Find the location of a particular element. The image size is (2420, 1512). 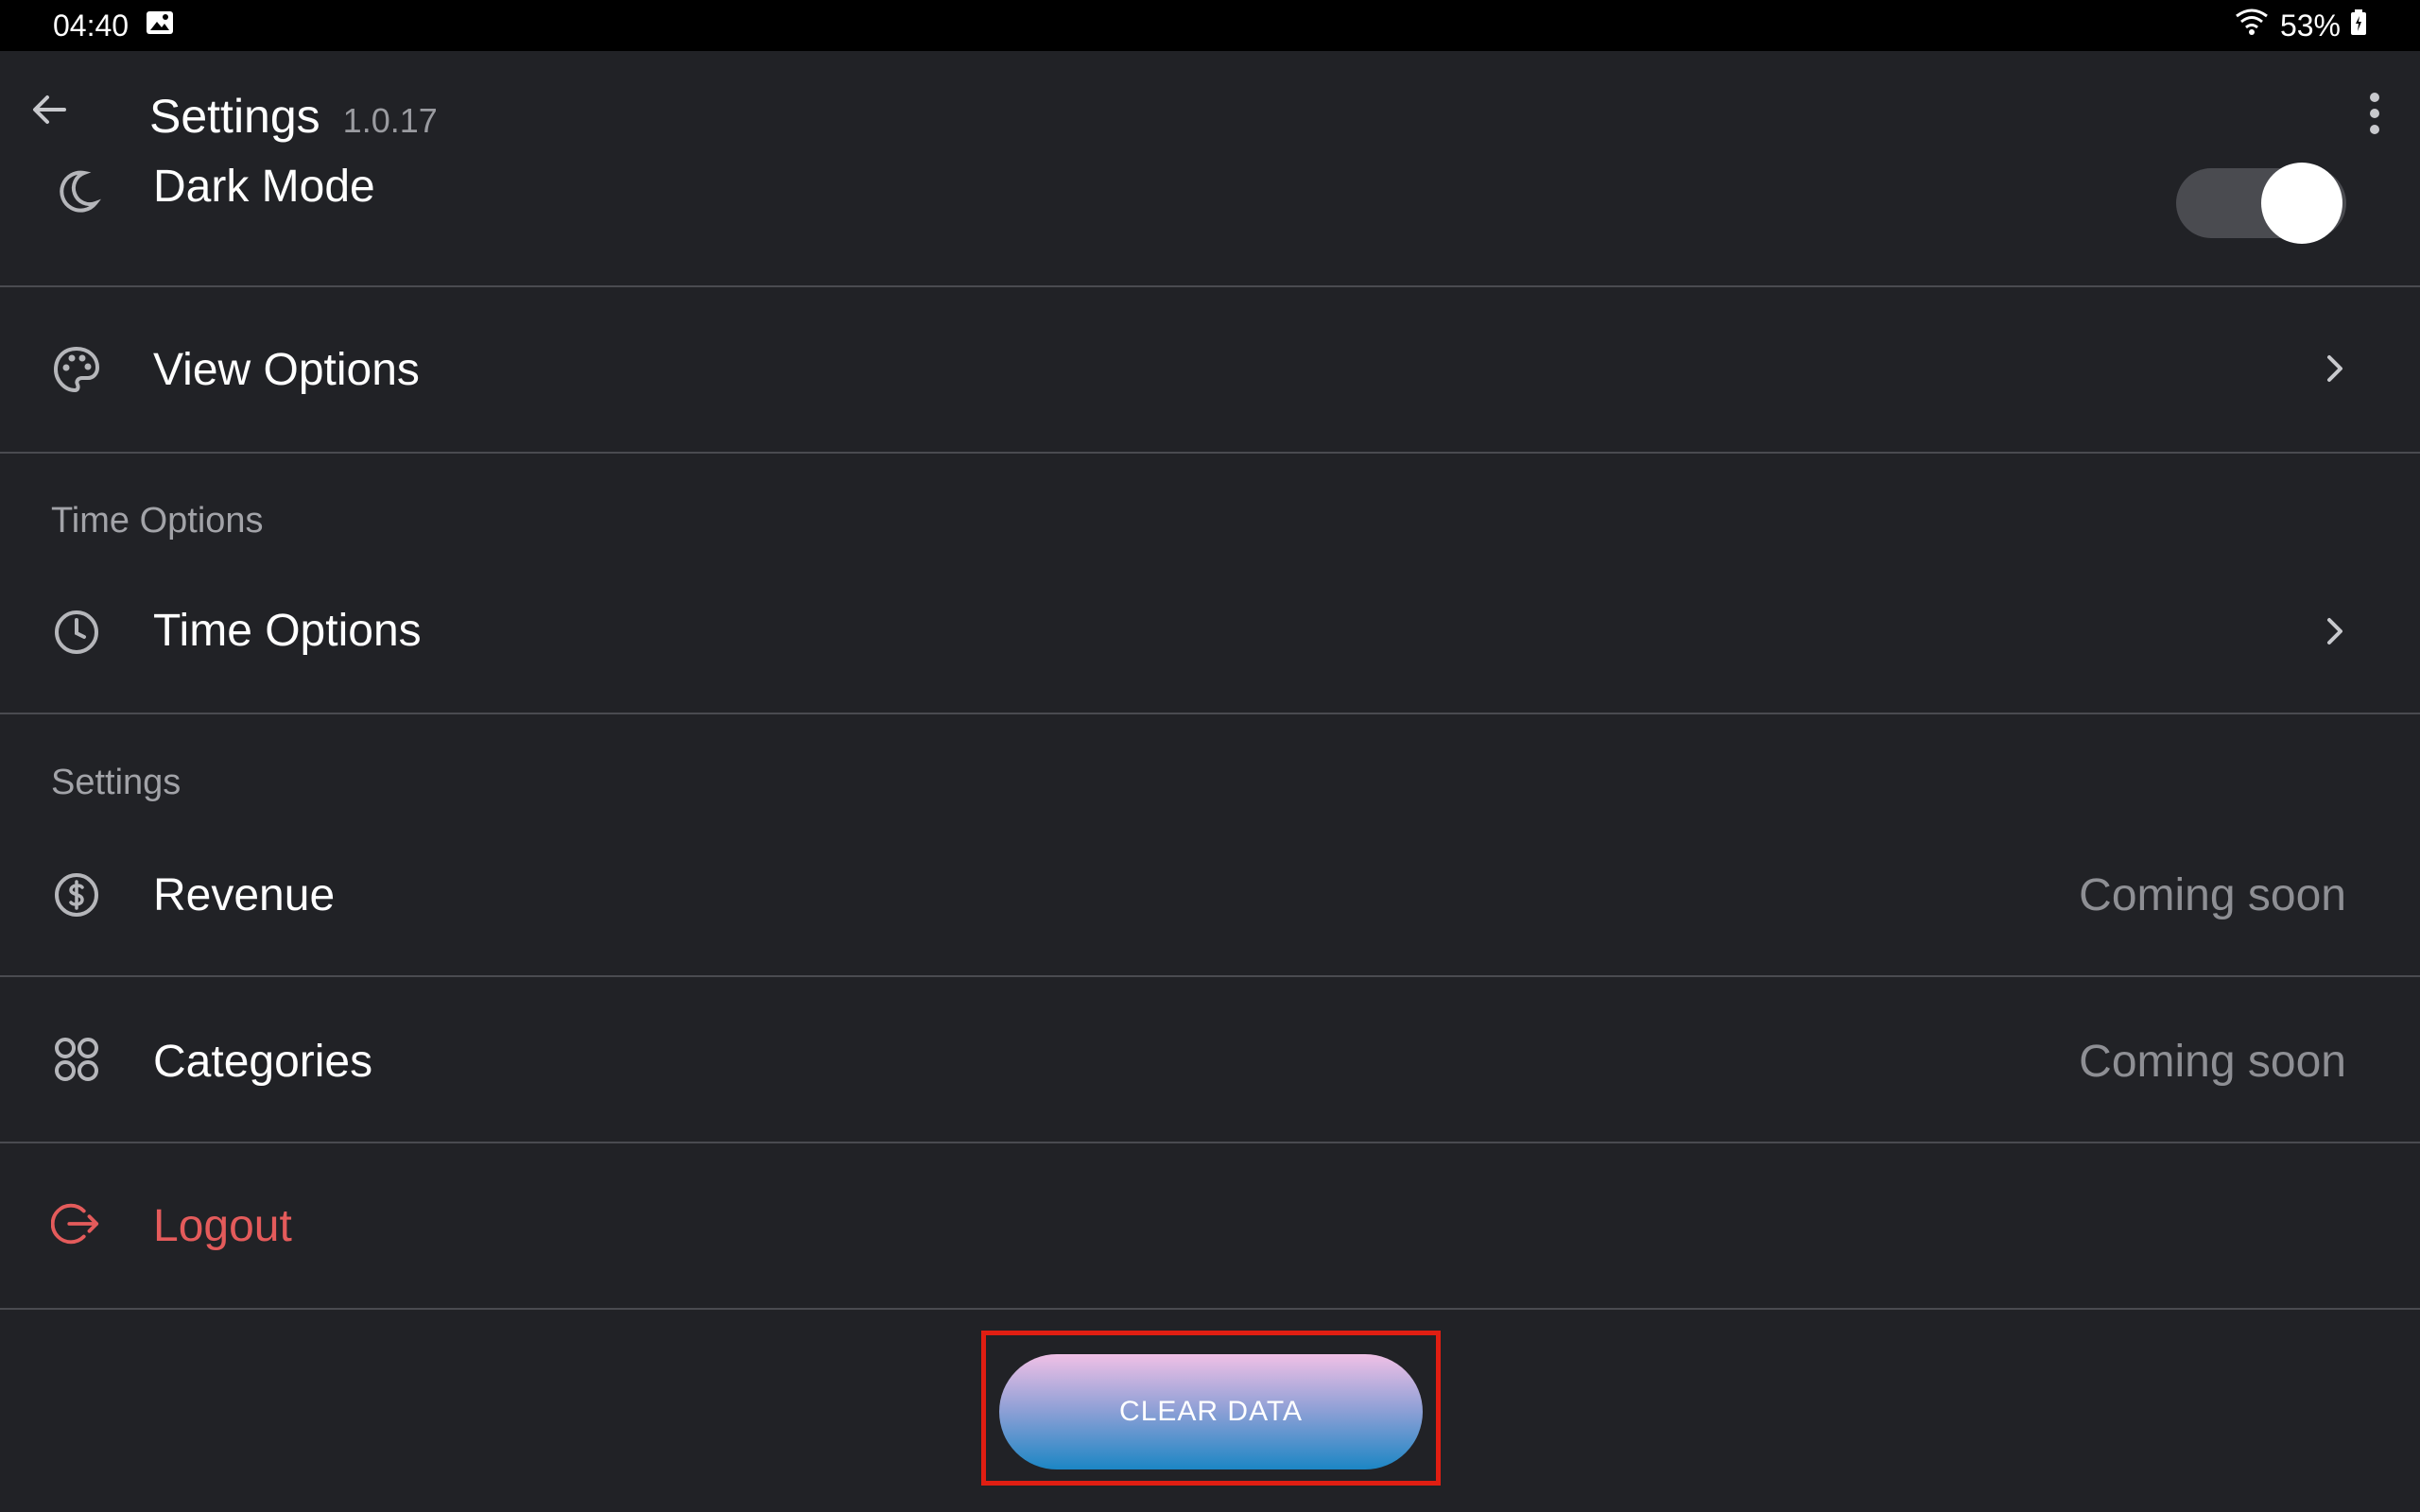

page-title: Settings 1.0.17 is located at coordinates (293, 116).